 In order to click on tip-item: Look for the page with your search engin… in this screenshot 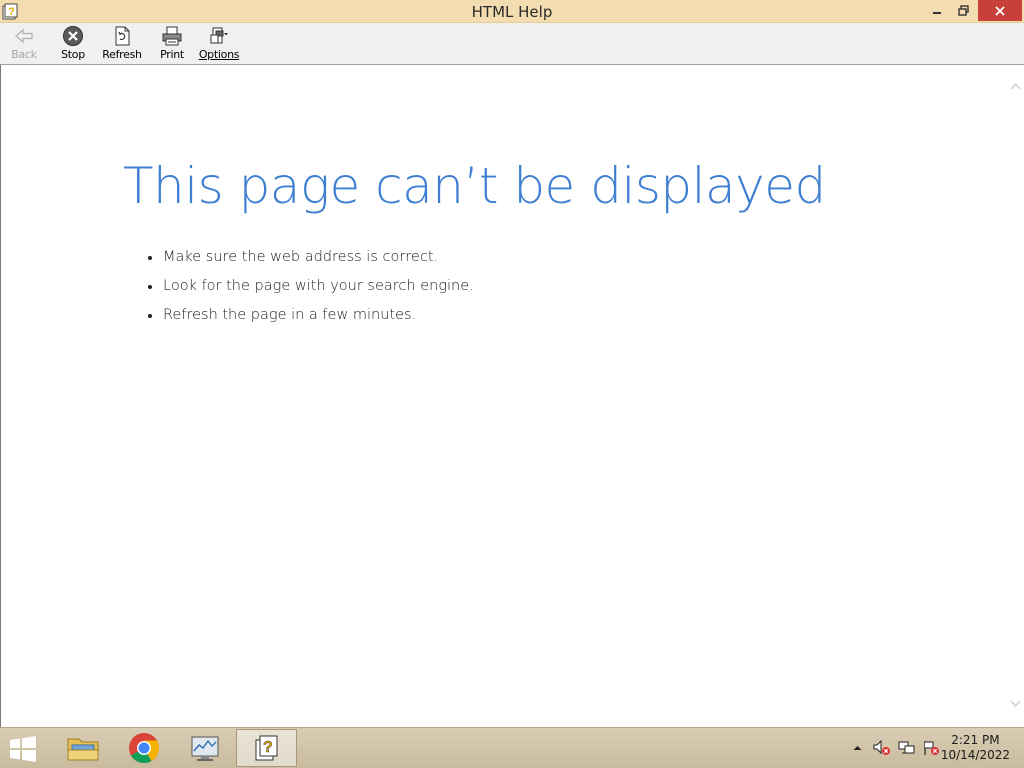, I will do `click(311, 291)`.